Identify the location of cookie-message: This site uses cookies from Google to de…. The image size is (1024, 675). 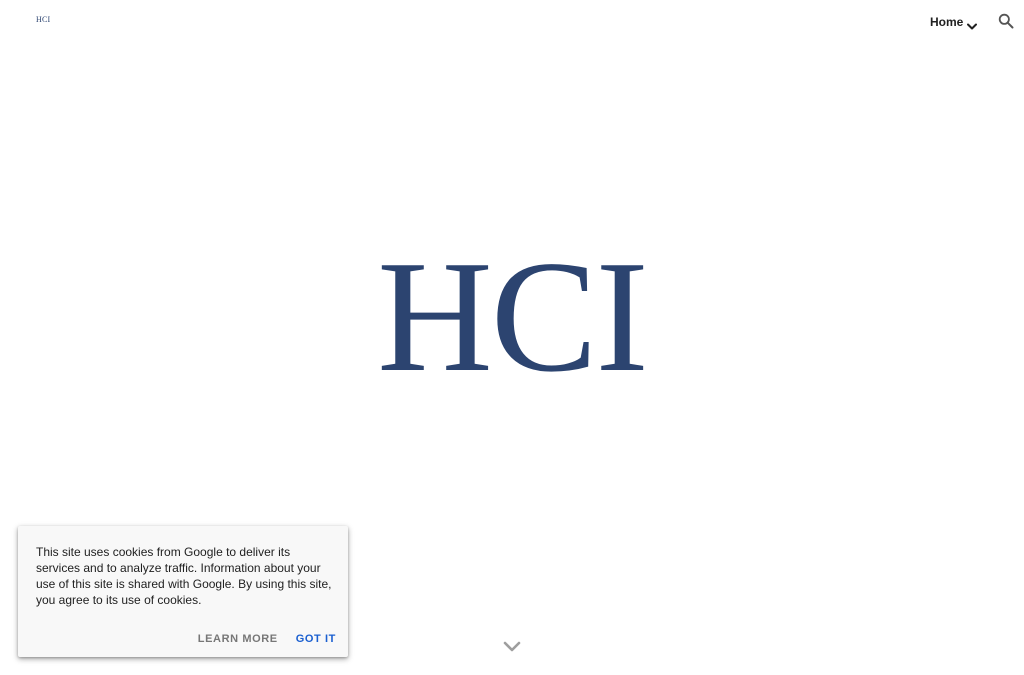
(184, 576).